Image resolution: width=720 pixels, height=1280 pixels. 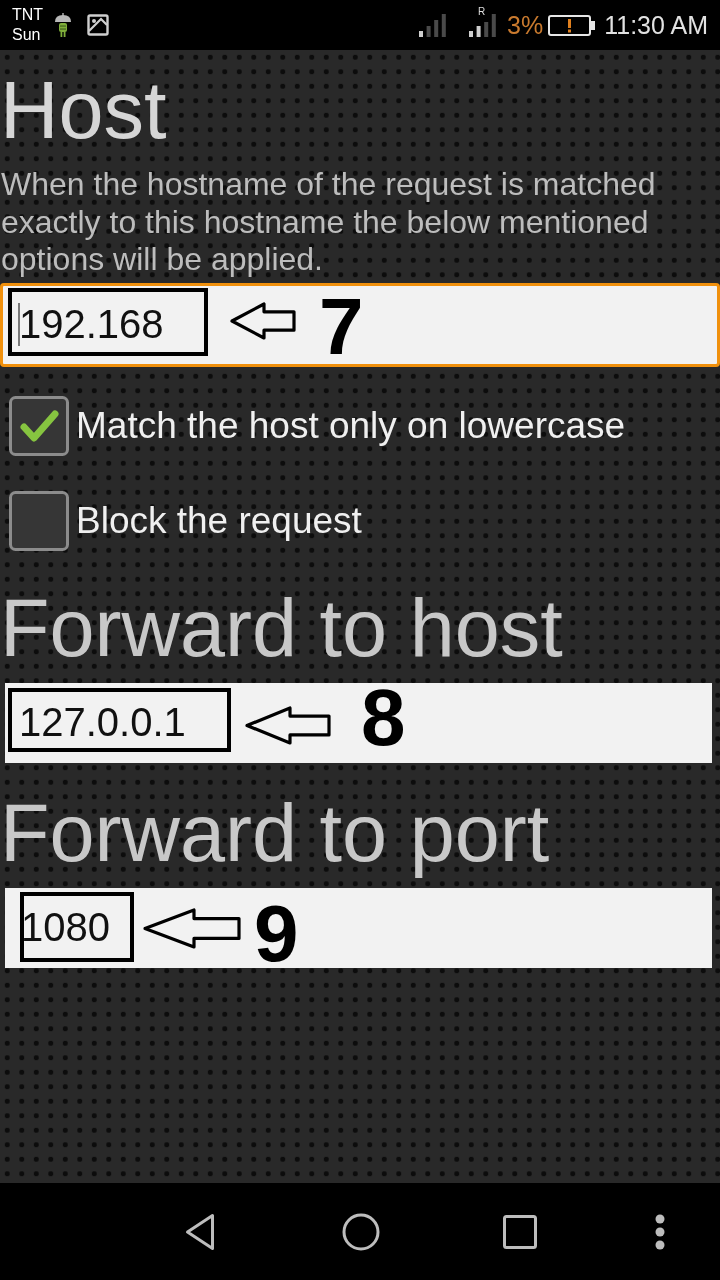 I want to click on clock-time: 11:30 AM, so click(x=656, y=25).